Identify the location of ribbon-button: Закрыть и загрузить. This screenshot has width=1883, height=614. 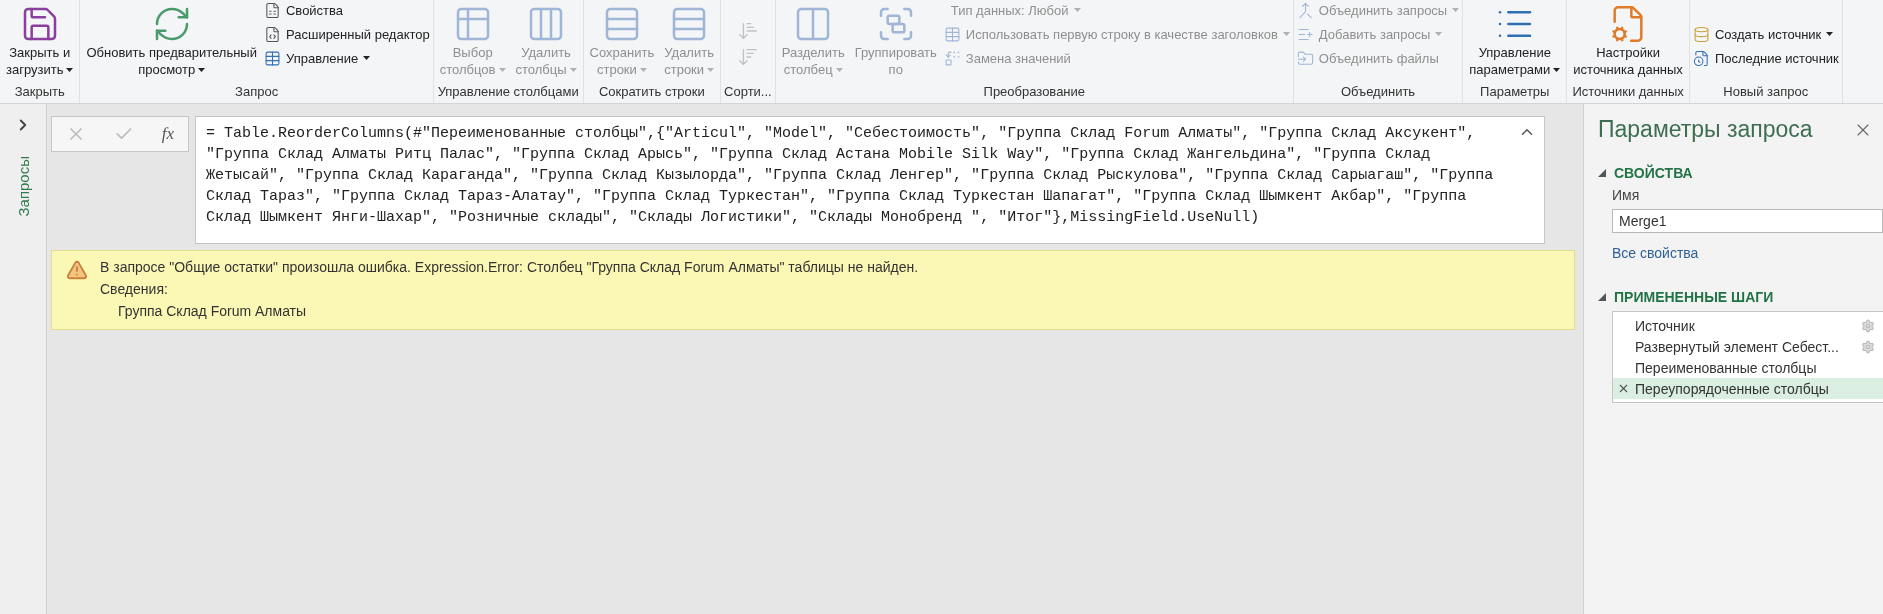
(40, 42).